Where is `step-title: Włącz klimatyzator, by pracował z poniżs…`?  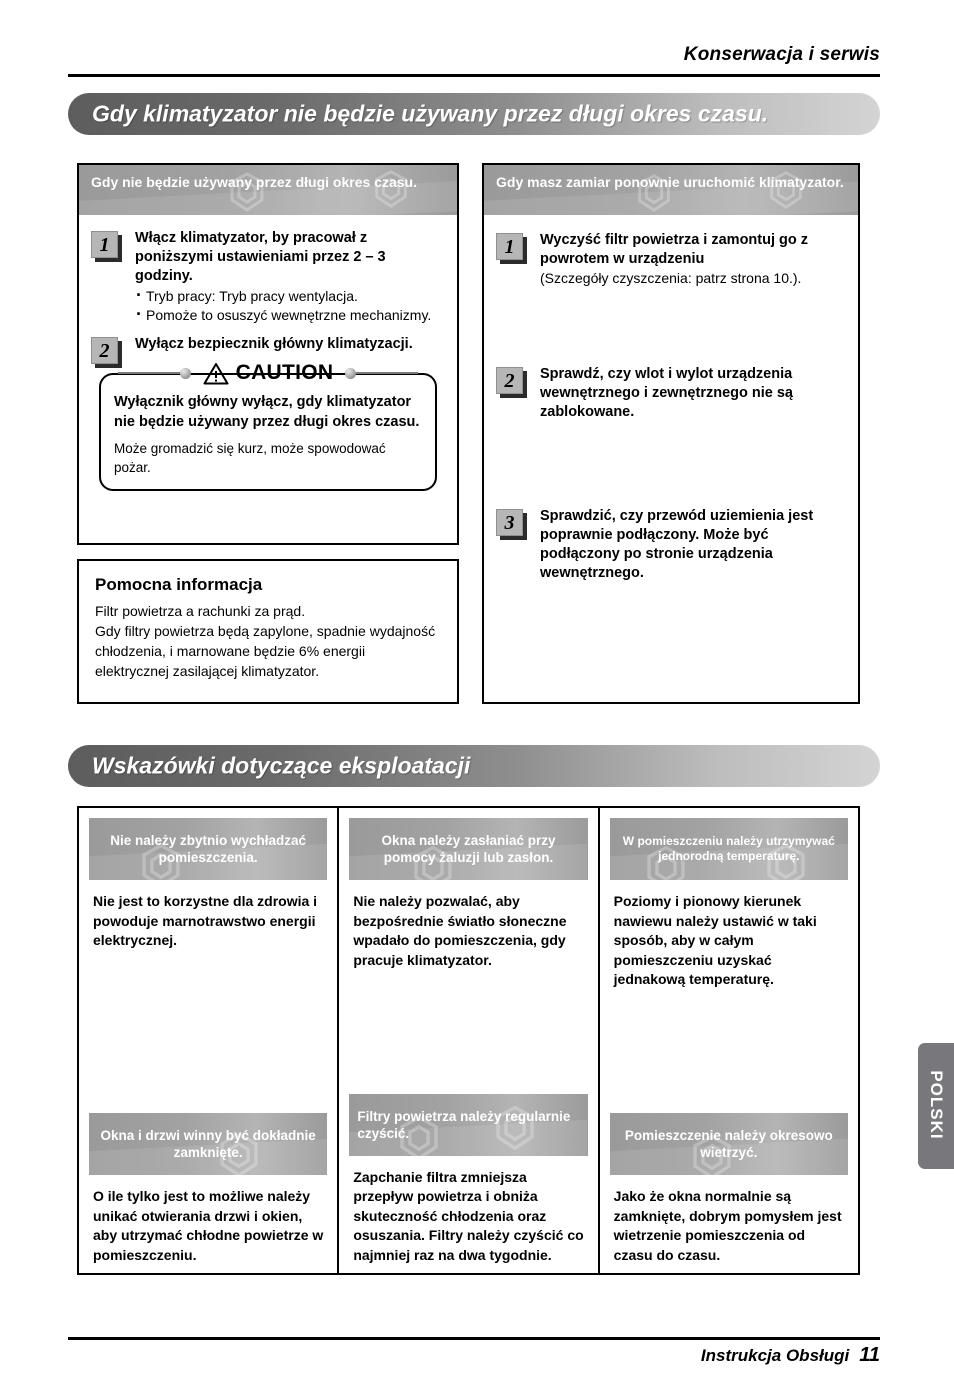 step-title: Włącz klimatyzator, by pracował z poniżs… is located at coordinates (260, 257).